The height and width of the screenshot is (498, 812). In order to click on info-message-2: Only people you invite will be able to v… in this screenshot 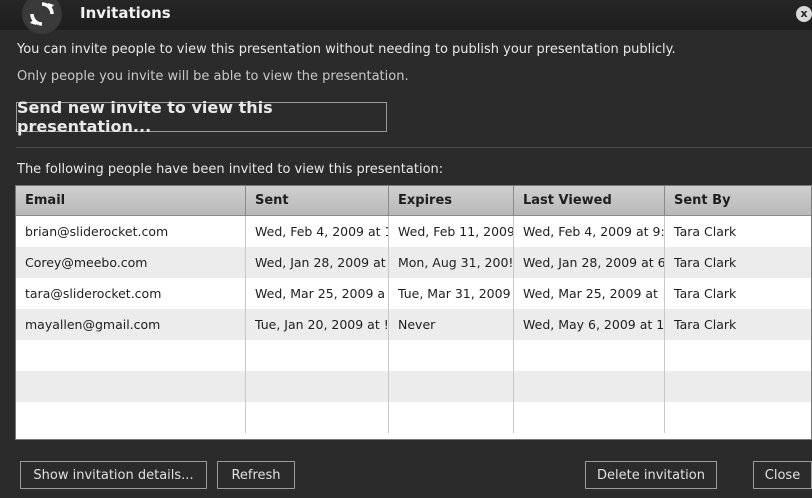, I will do `click(213, 76)`.